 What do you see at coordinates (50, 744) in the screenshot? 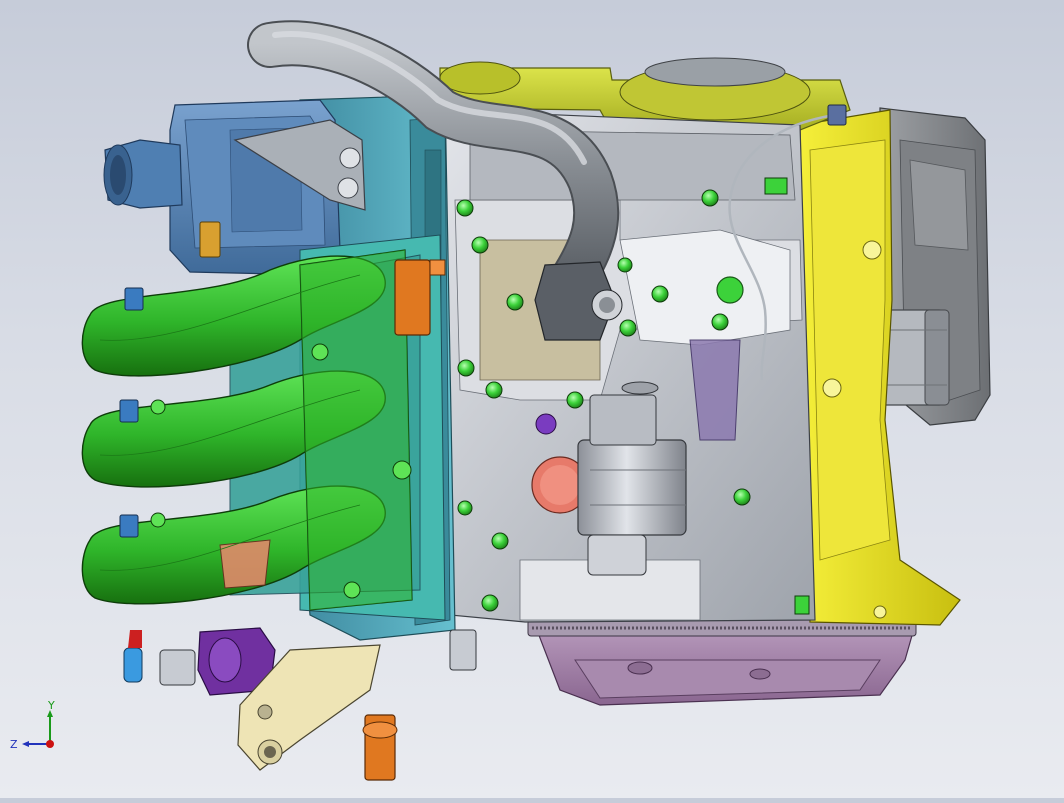
I see `x-axis-dot` at bounding box center [50, 744].